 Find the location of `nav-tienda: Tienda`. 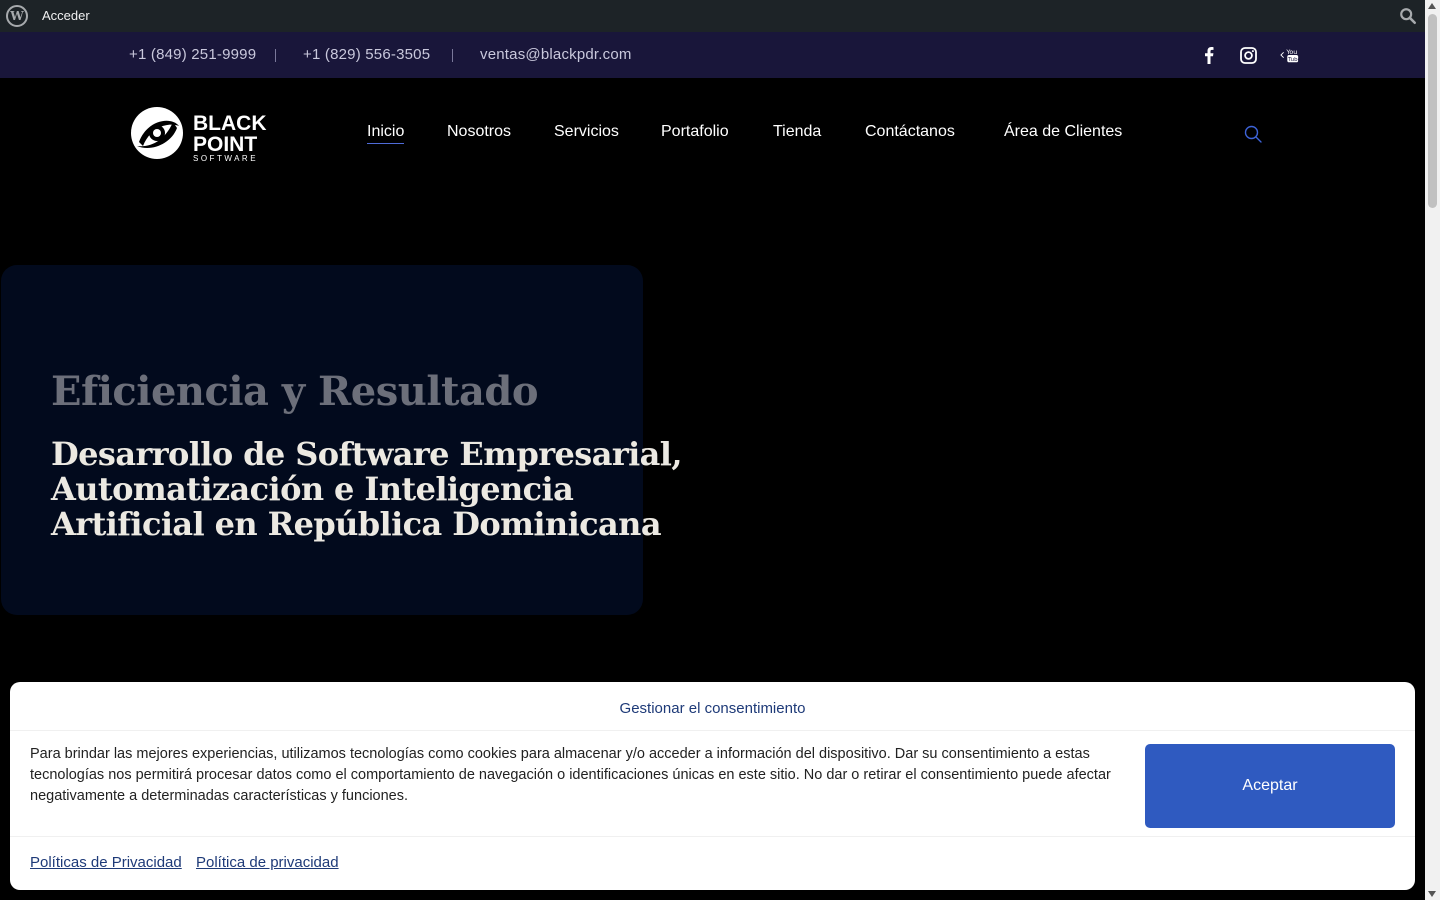

nav-tienda: Tienda is located at coordinates (797, 132).